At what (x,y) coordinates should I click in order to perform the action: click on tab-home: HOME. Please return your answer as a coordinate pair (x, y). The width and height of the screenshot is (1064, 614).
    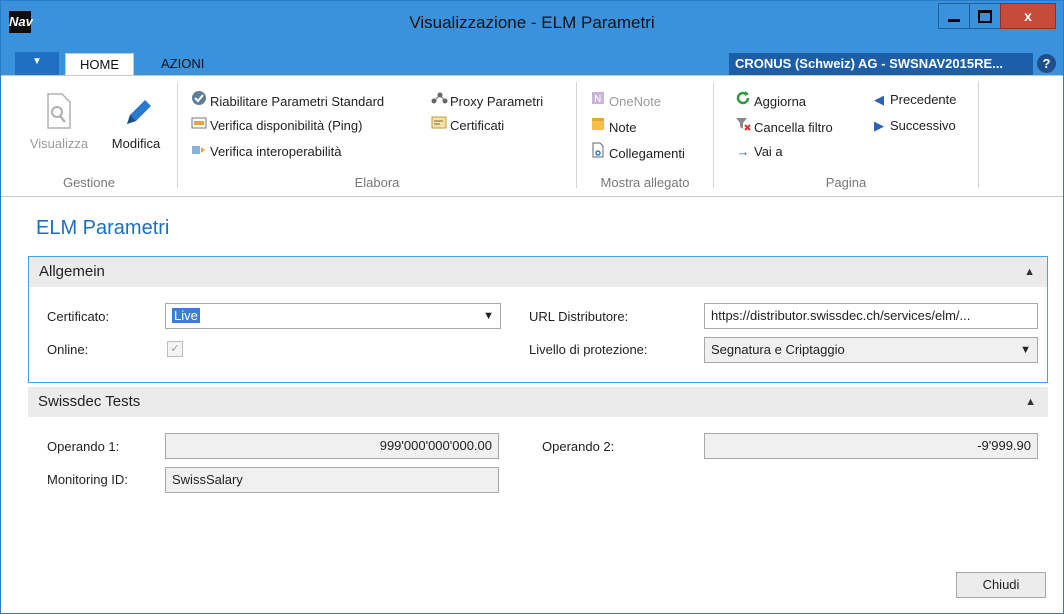
    Looking at the image, I should click on (99, 64).